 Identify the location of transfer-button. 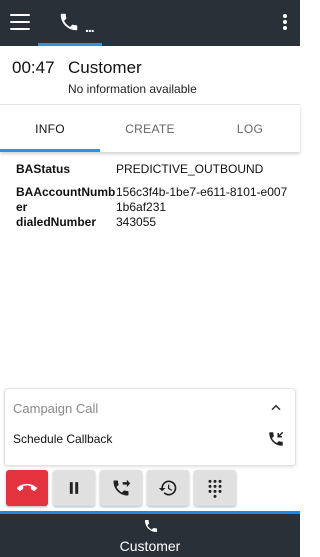
(121, 488).